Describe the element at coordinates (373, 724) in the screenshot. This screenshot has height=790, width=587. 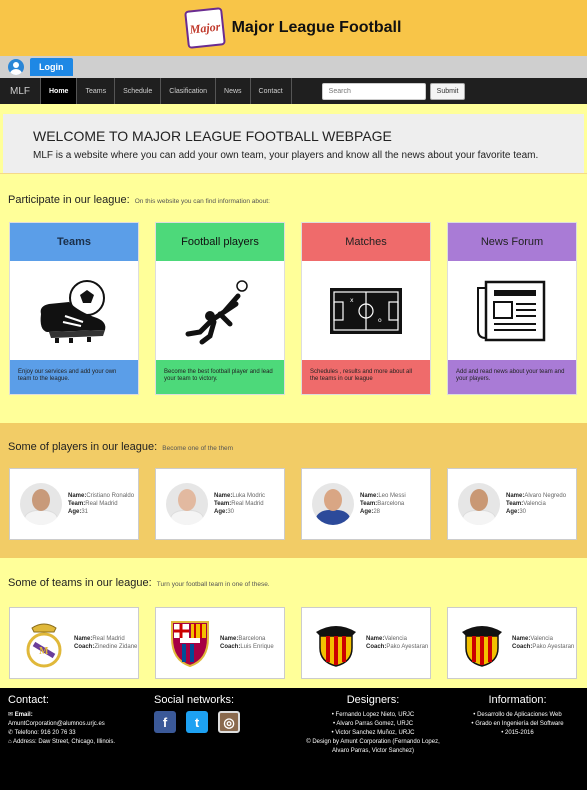
I see `designer-item: Alvaro Parras Gomez, URJC` at that location.